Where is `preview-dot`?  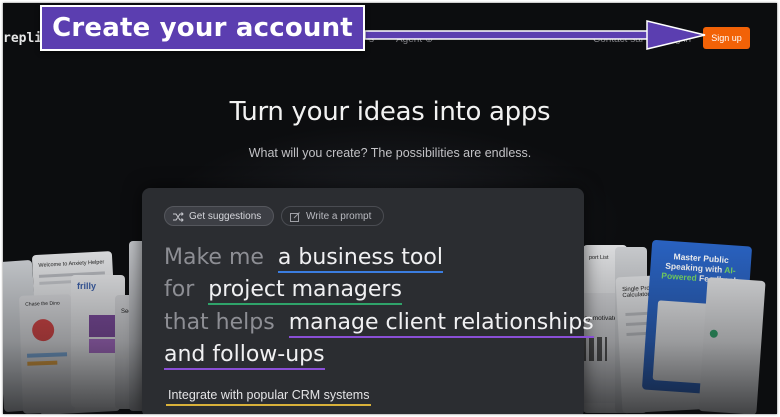 preview-dot is located at coordinates (714, 333).